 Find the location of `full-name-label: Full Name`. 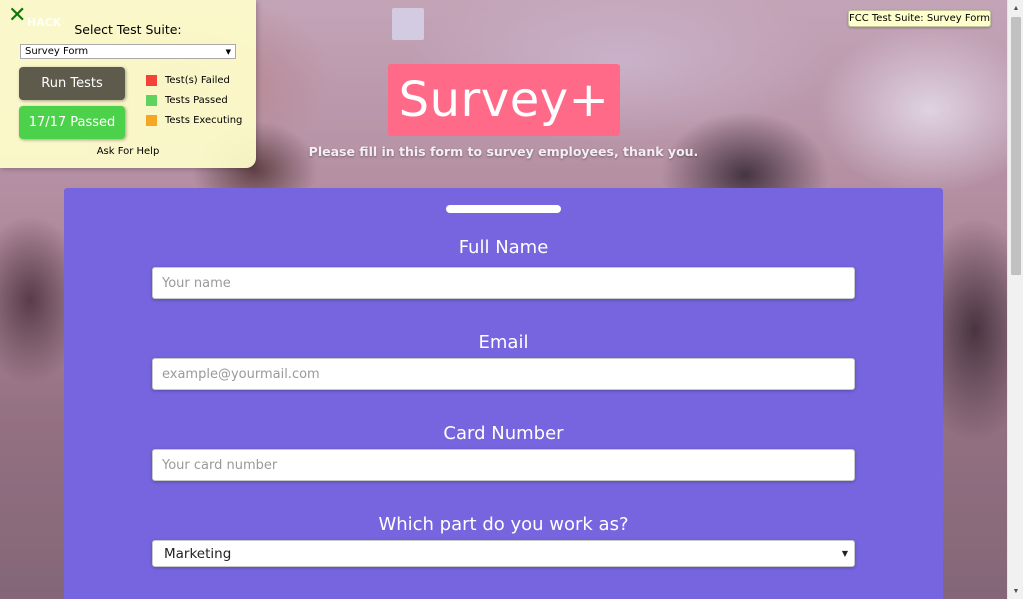

full-name-label: Full Name is located at coordinates (503, 247).